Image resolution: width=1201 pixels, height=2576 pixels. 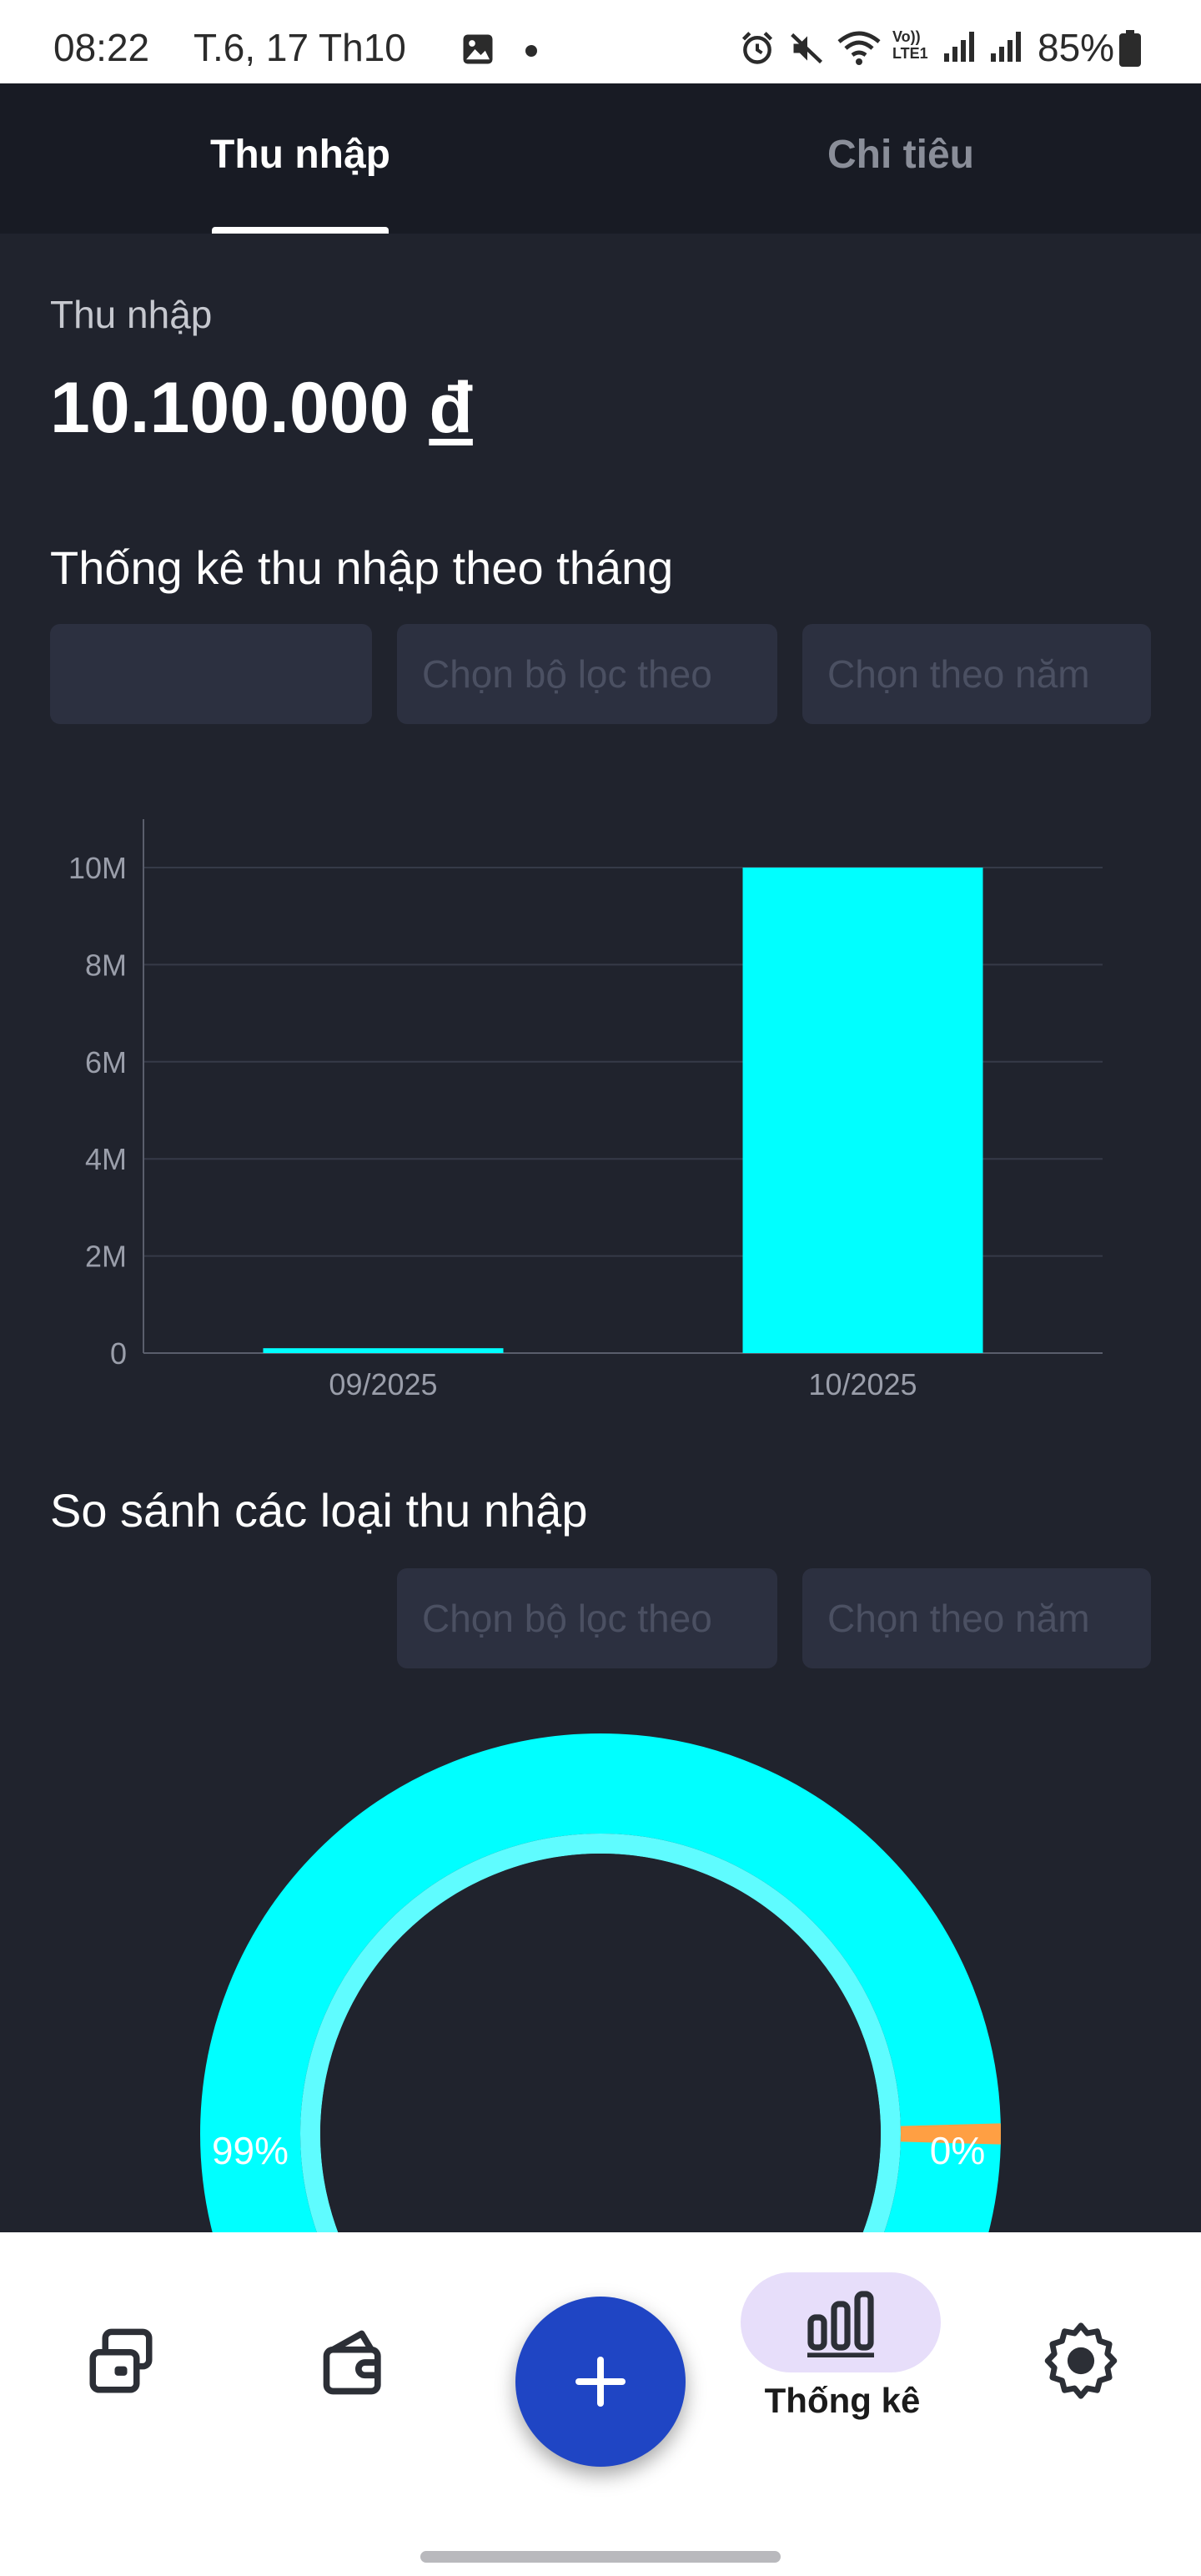 I want to click on network-type-label: Vo)) LTE1, so click(x=910, y=45).